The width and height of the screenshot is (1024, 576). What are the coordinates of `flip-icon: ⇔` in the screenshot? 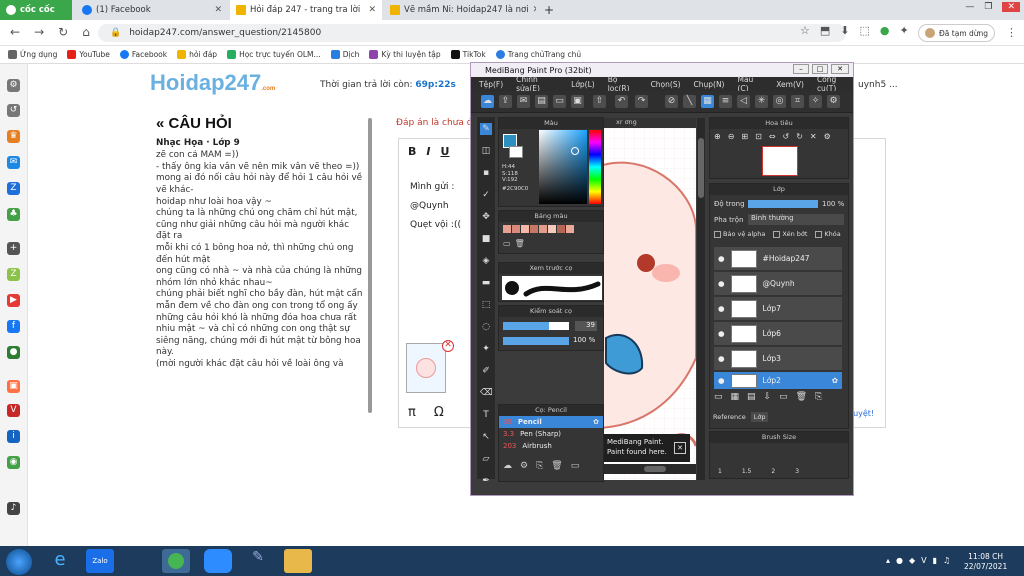 It's located at (772, 136).